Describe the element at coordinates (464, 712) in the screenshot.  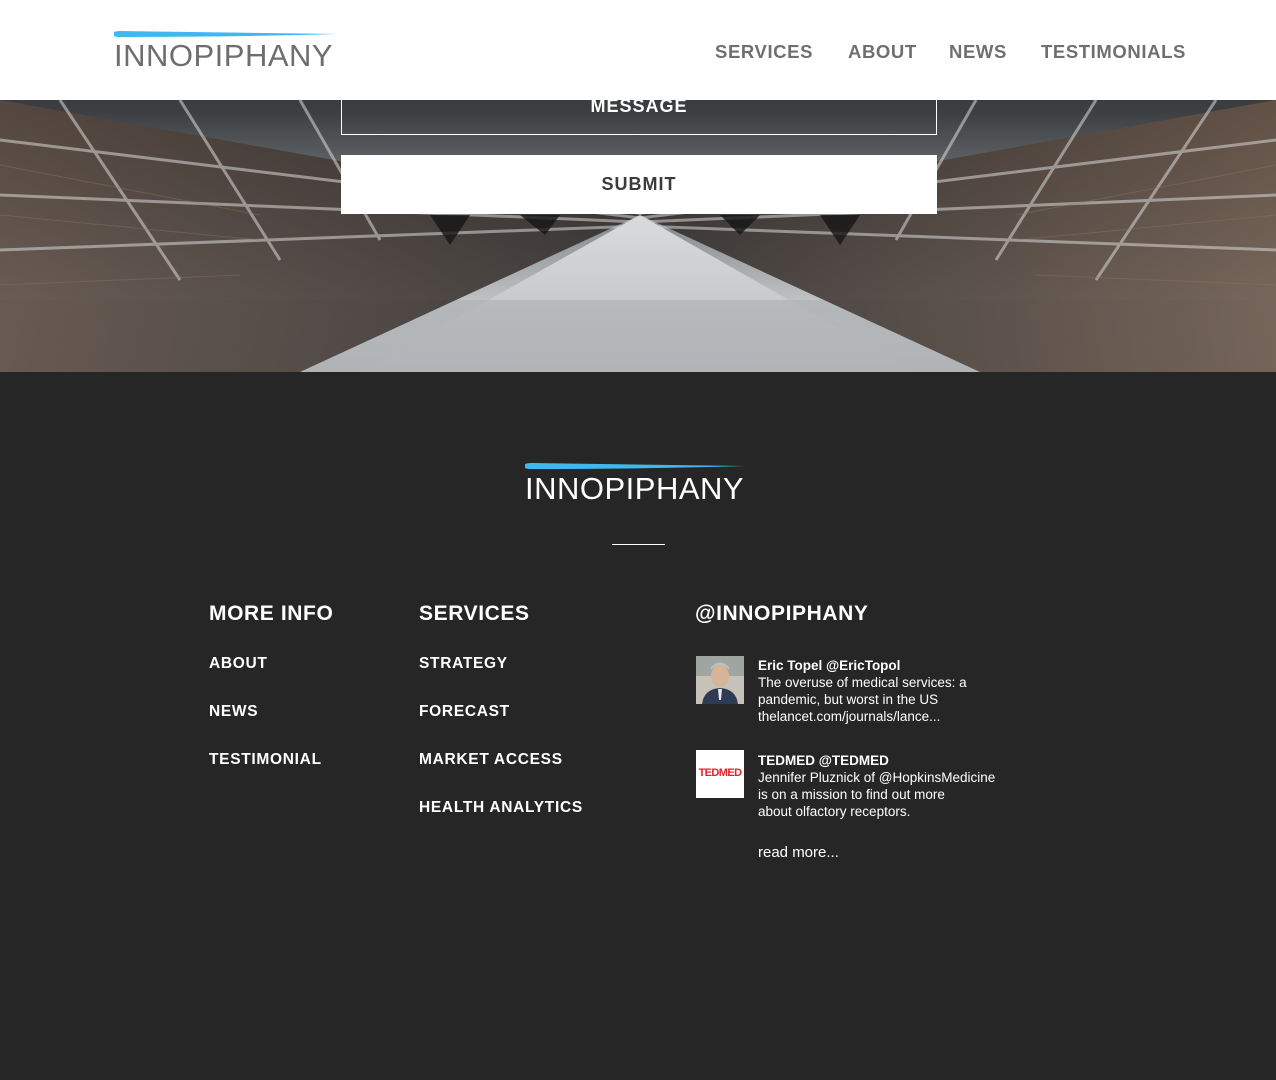
I see `footer-link-forecast: FORECAST` at that location.